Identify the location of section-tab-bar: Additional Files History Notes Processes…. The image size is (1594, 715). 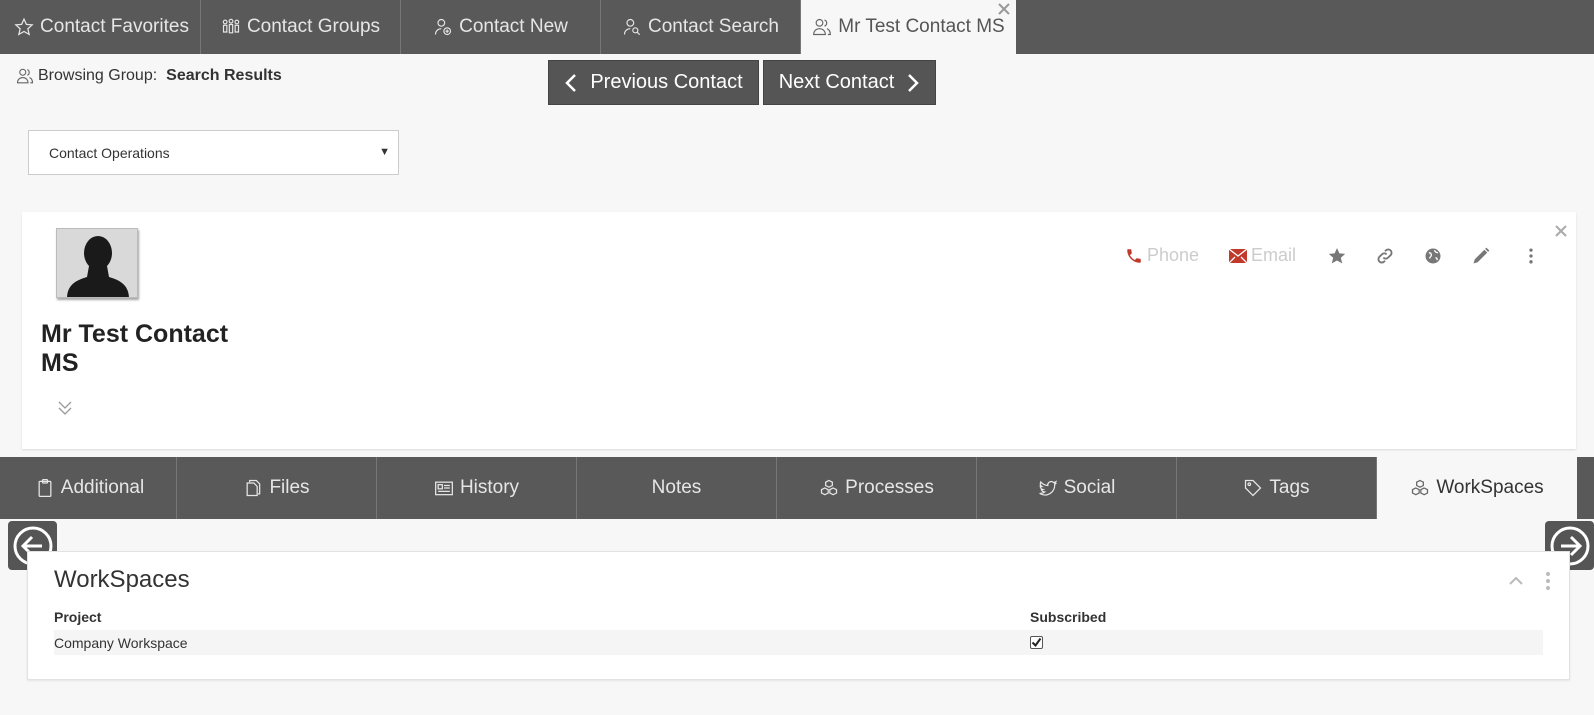
(797, 488).